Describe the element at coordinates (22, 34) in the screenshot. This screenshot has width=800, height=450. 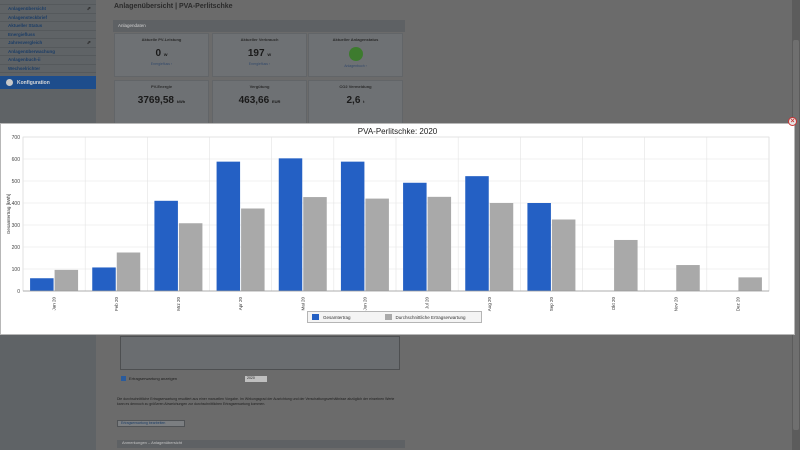
I see `sidebar-item-label: Energiefluss` at that location.